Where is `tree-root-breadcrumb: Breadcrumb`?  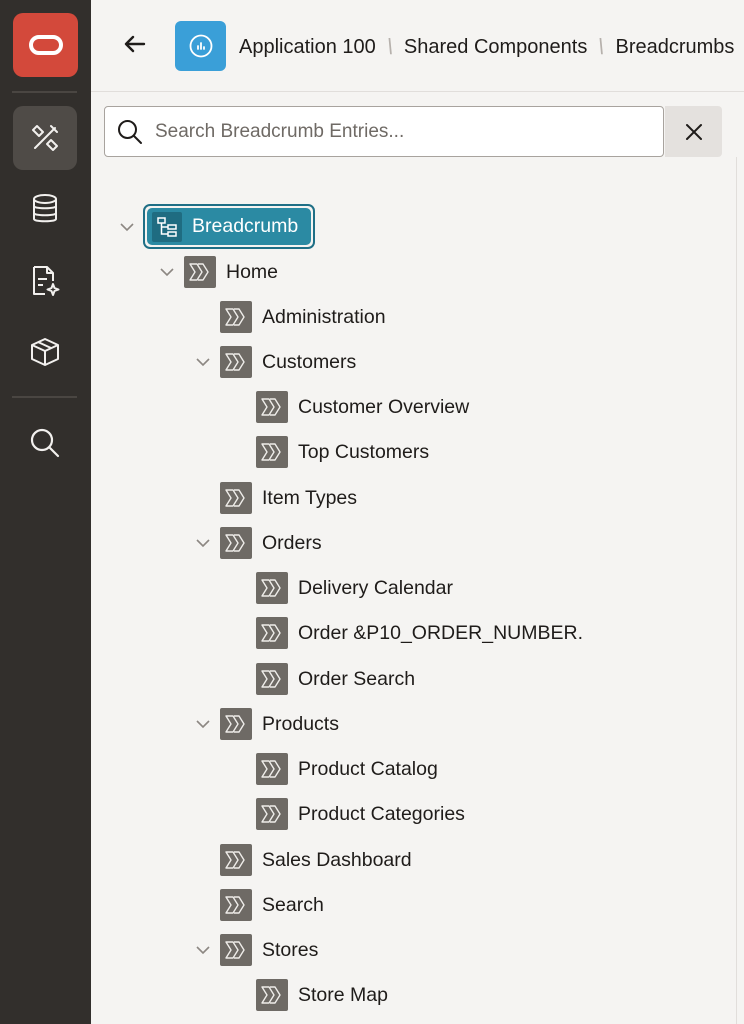
tree-root-breadcrumb: Breadcrumb is located at coordinates (229, 226).